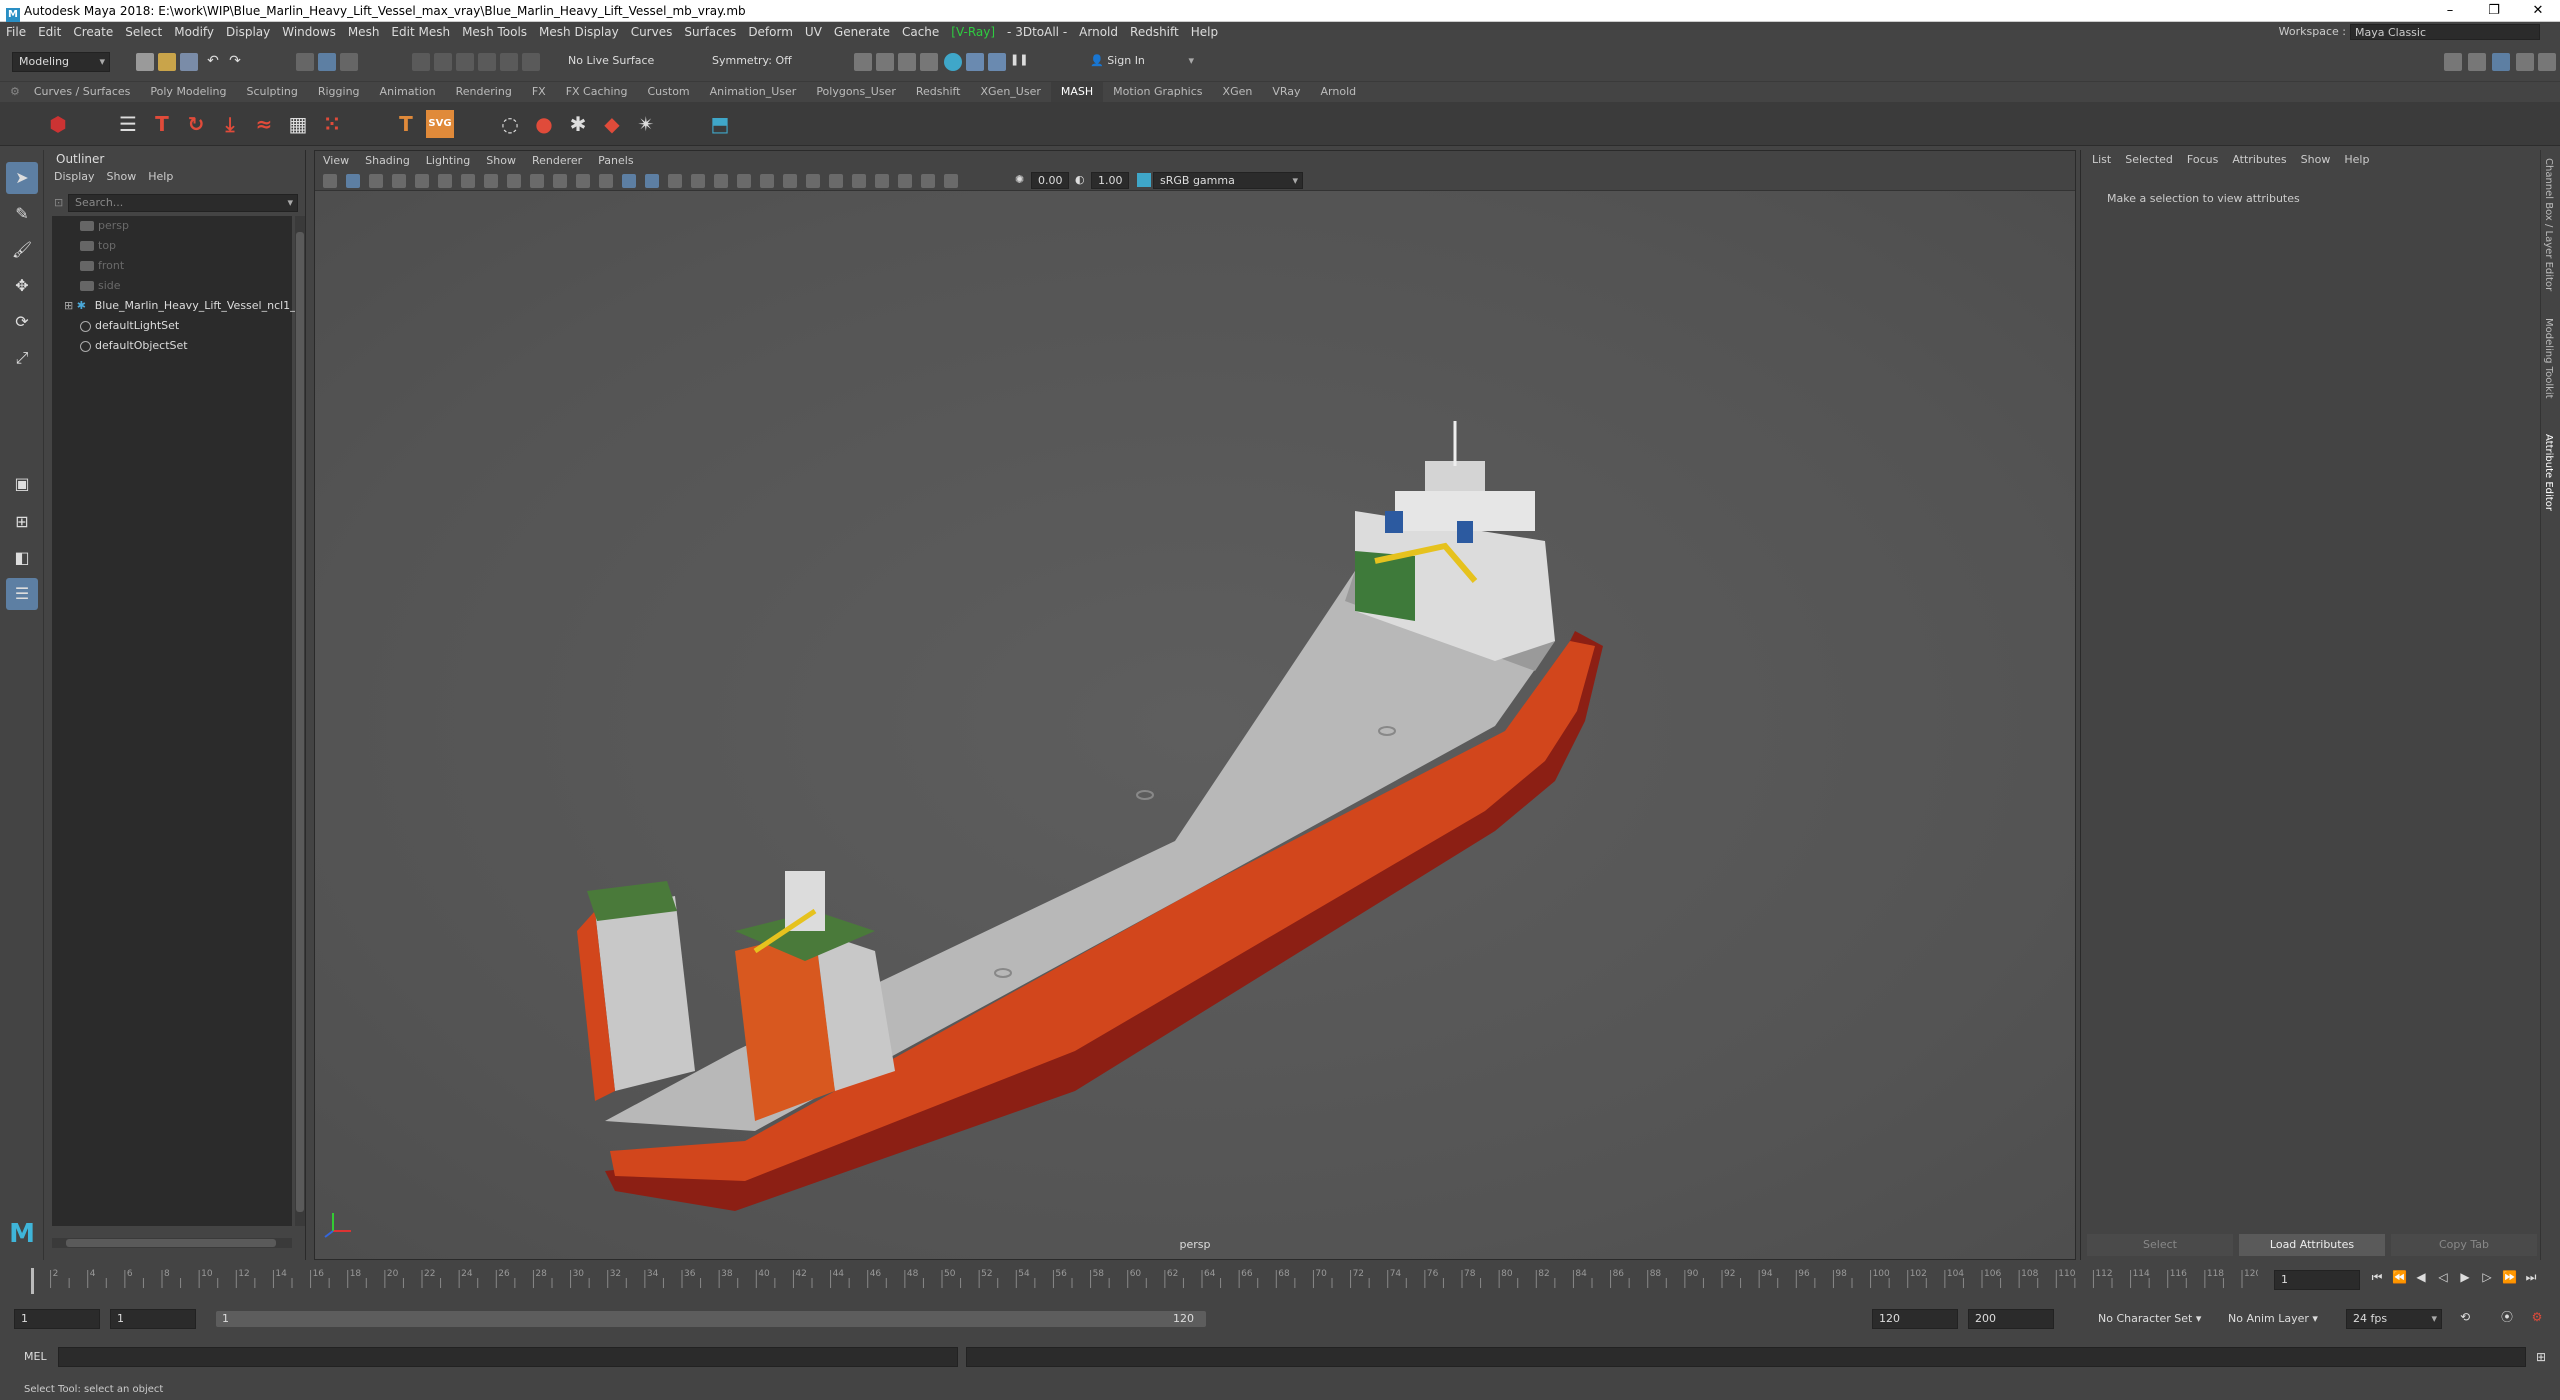 Image resolution: width=2560 pixels, height=1400 pixels. What do you see at coordinates (1238, 92) in the screenshot?
I see `shelf-tab-xgen: XGen` at bounding box center [1238, 92].